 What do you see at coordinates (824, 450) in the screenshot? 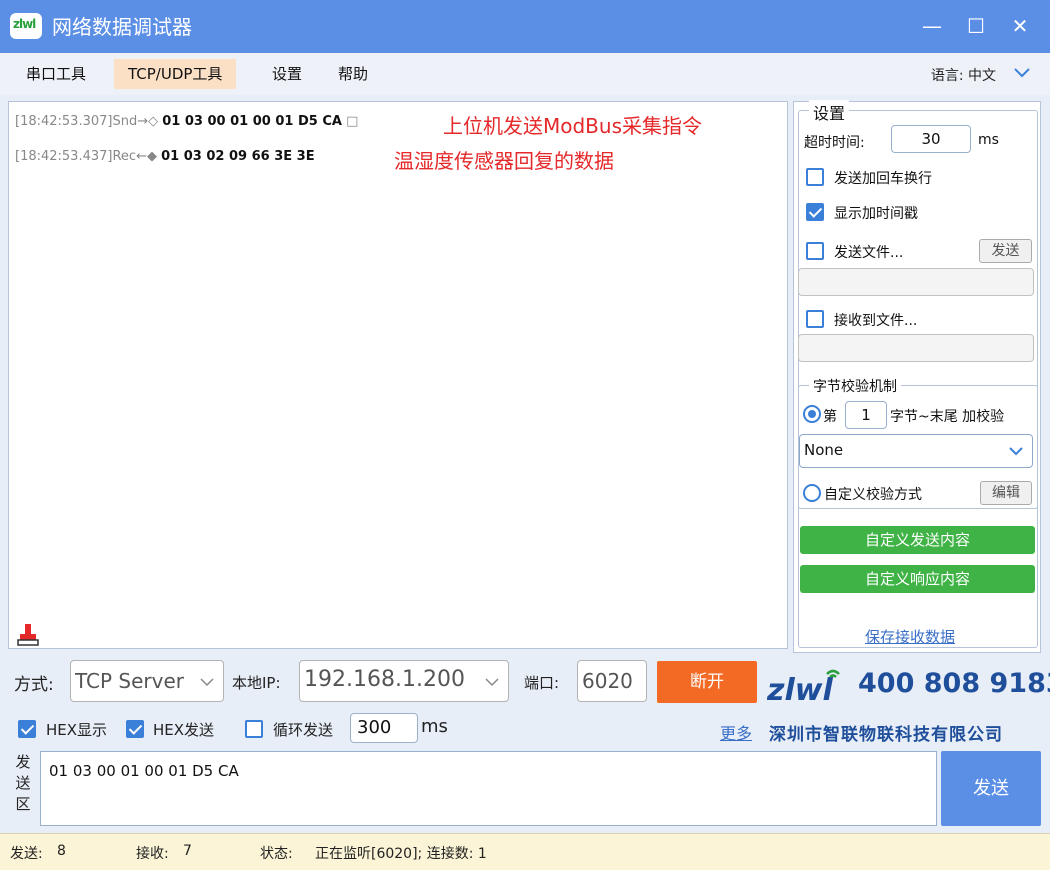
I see `checksum-method-value: None` at bounding box center [824, 450].